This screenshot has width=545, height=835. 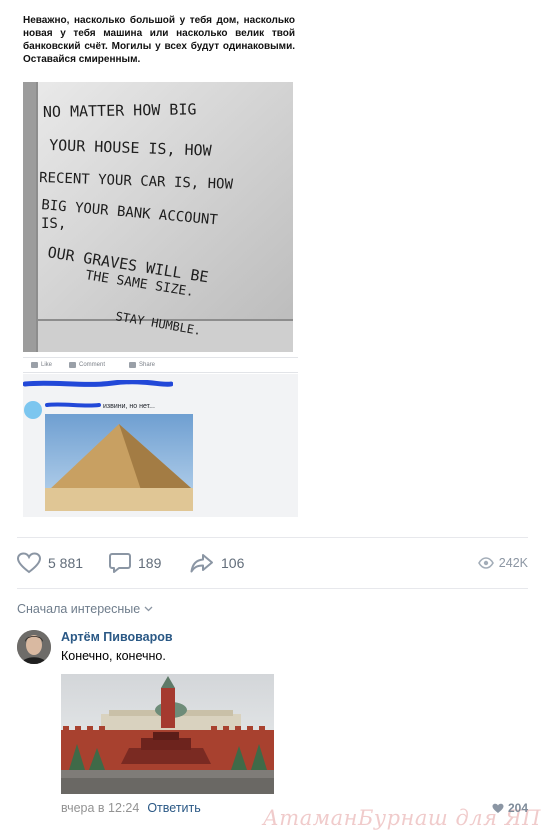 I want to click on comments-sort-dropdown: Сначала интересные, so click(x=85, y=609).